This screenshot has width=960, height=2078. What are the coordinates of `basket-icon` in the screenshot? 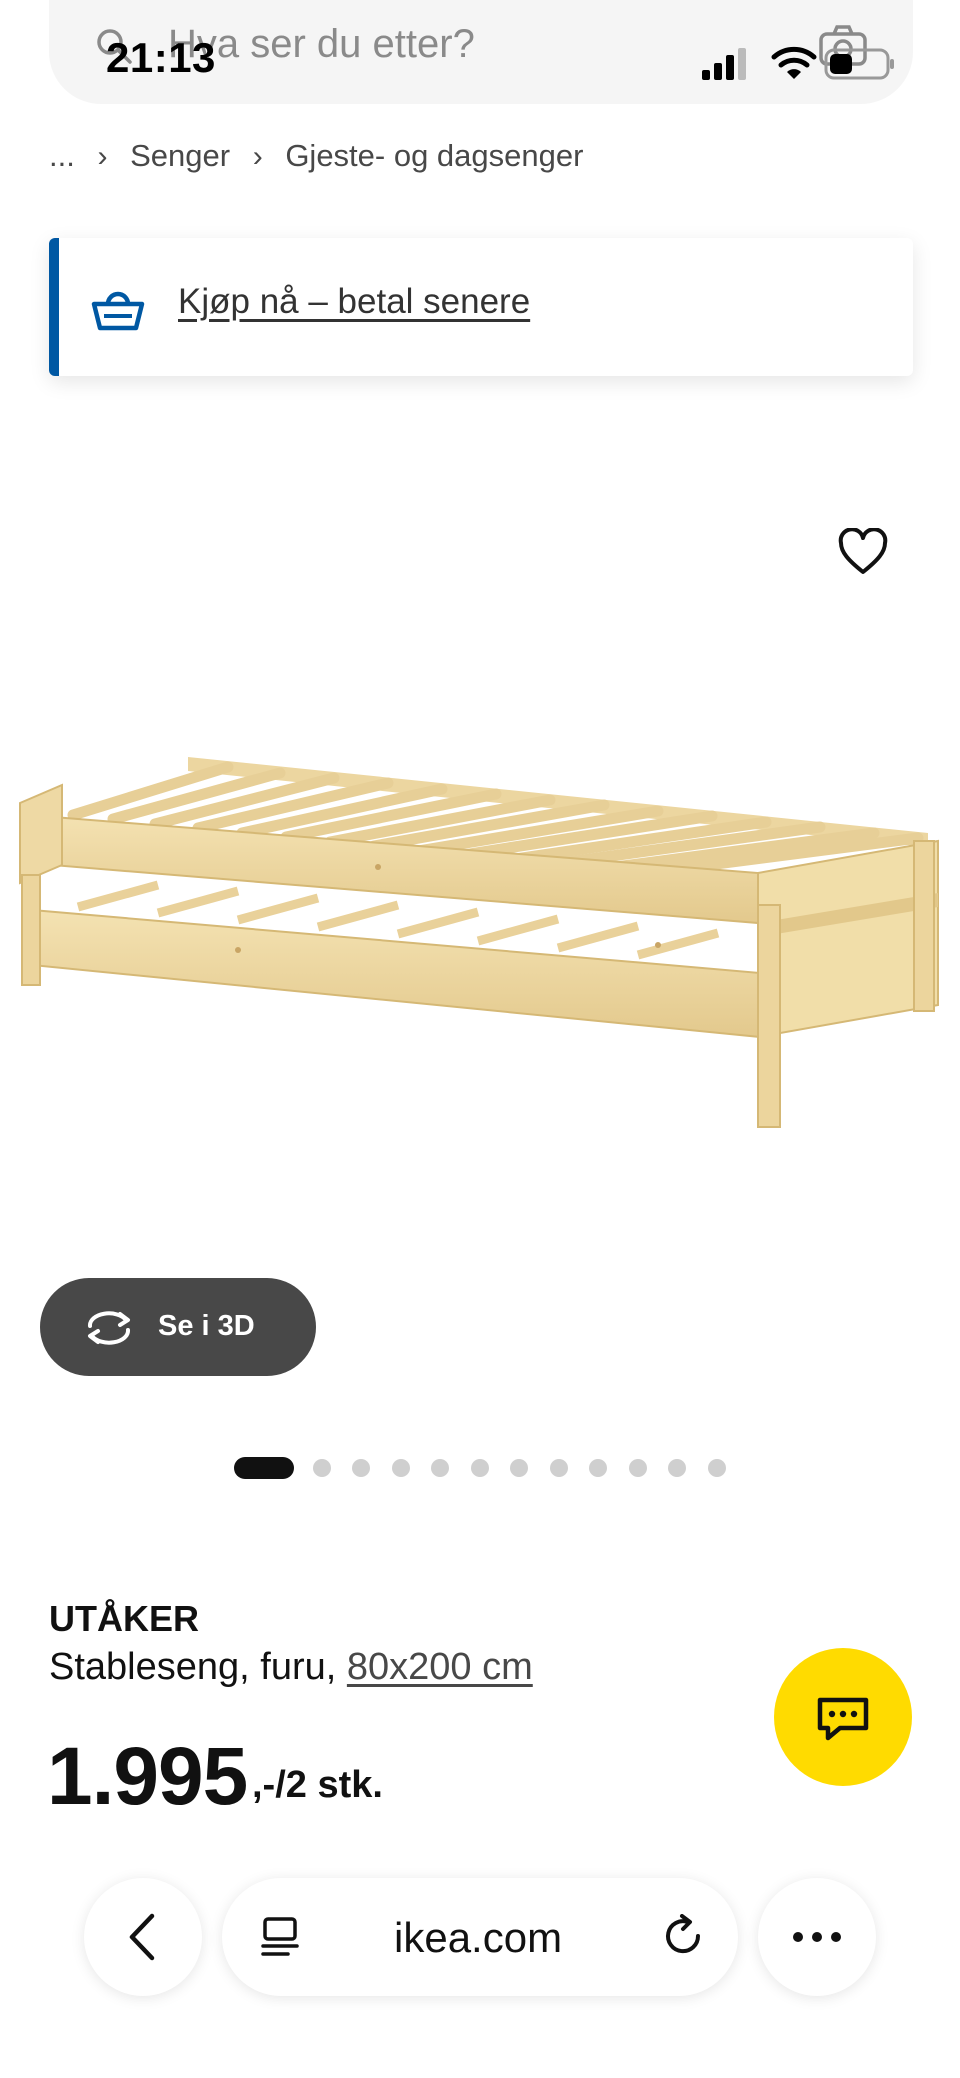 It's located at (118, 311).